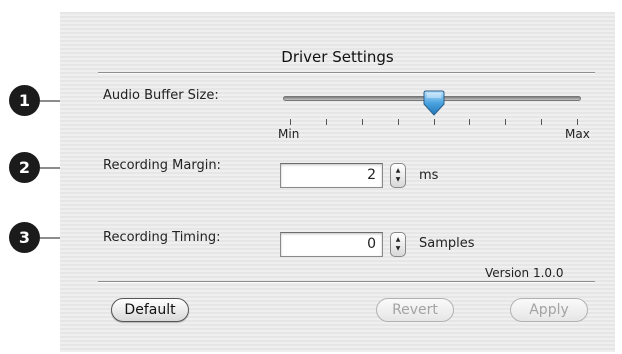 The image size is (622, 354). What do you see at coordinates (337, 57) in the screenshot?
I see `dialog-title: Driver Settings` at bounding box center [337, 57].